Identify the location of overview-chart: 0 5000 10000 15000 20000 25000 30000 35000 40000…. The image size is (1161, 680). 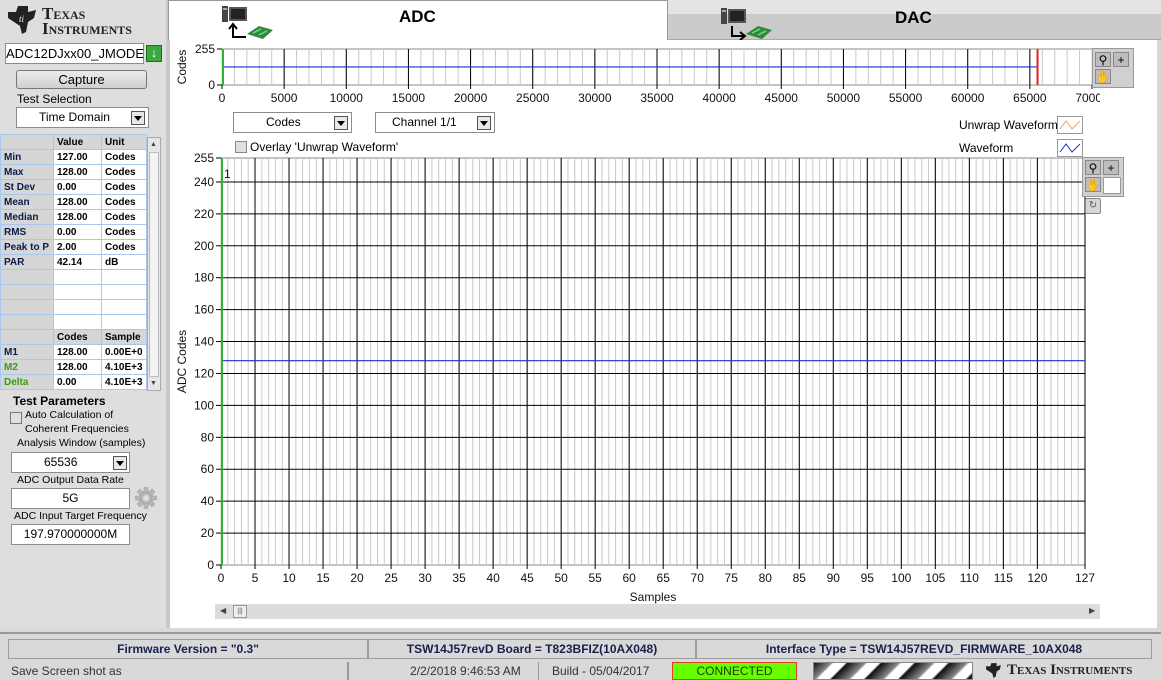
(635, 75).